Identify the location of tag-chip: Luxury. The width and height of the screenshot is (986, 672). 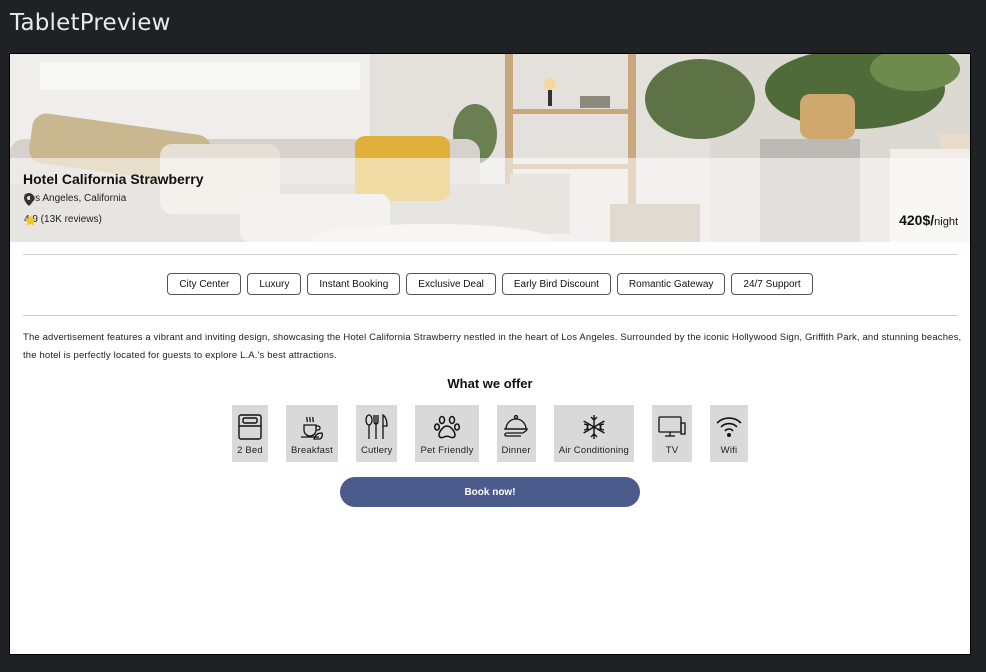
(274, 284).